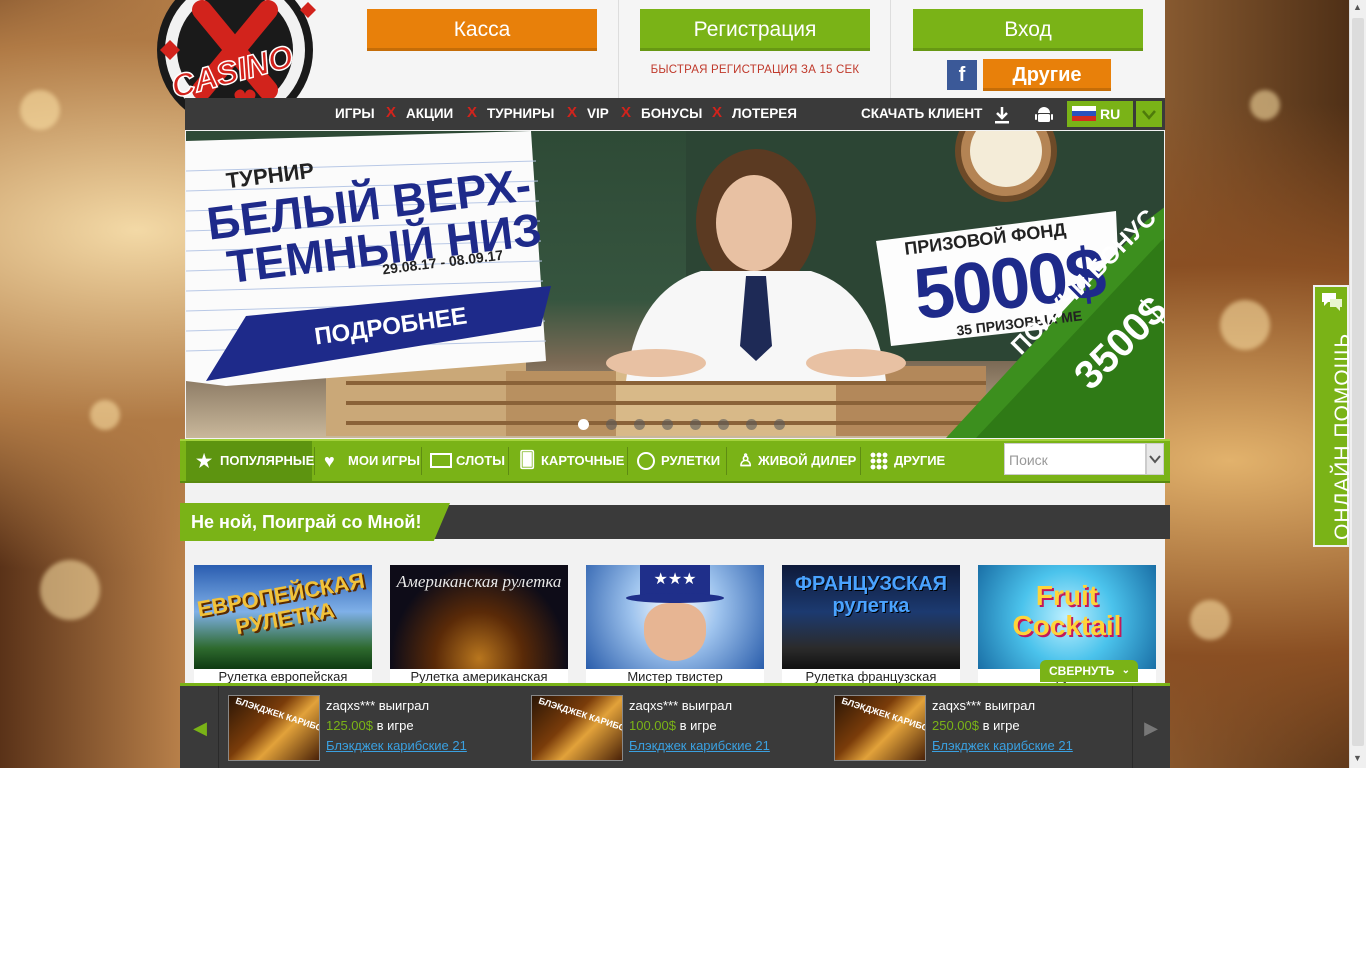 The height and width of the screenshot is (968, 1366). Describe the element at coordinates (250, 461) in the screenshot. I see `category-popular: ★ ПОПУЛЯРНЫЕ` at that location.